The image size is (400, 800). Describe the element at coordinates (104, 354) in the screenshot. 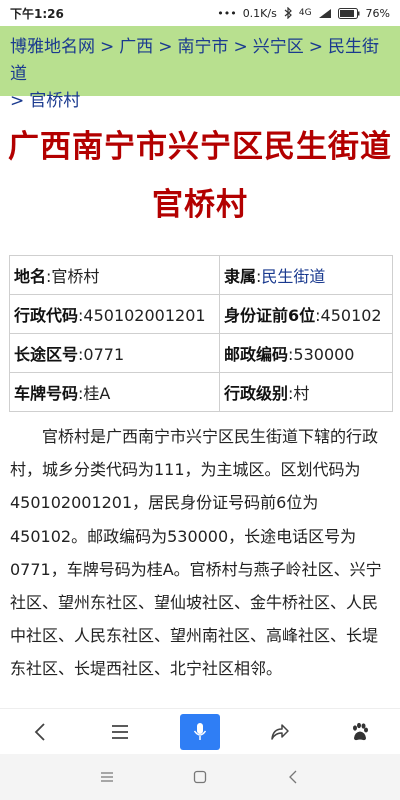

I see `field-value: 0771` at that location.